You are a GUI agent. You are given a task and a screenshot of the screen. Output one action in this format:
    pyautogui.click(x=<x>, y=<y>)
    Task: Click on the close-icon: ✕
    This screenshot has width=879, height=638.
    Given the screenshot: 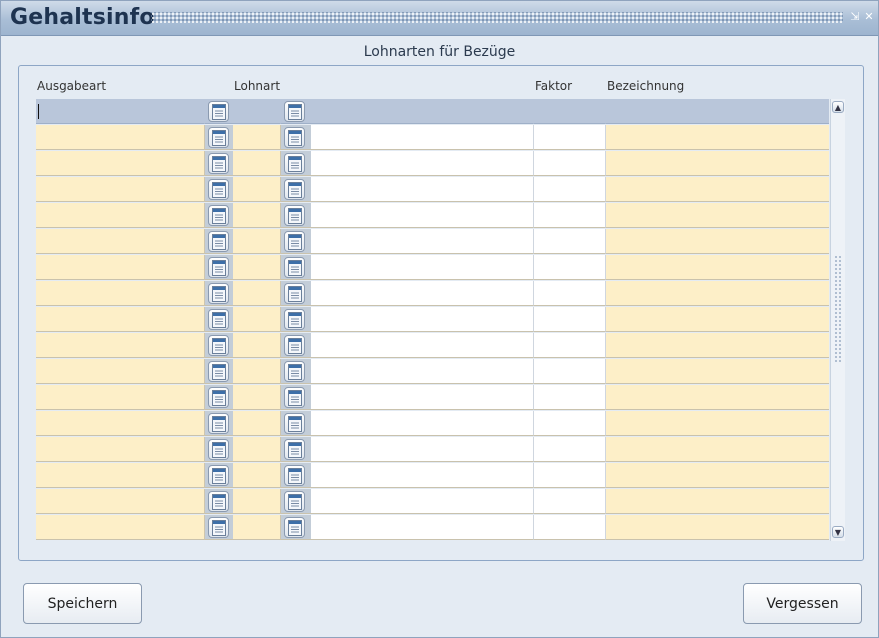 What is the action you would take?
    pyautogui.click(x=869, y=17)
    